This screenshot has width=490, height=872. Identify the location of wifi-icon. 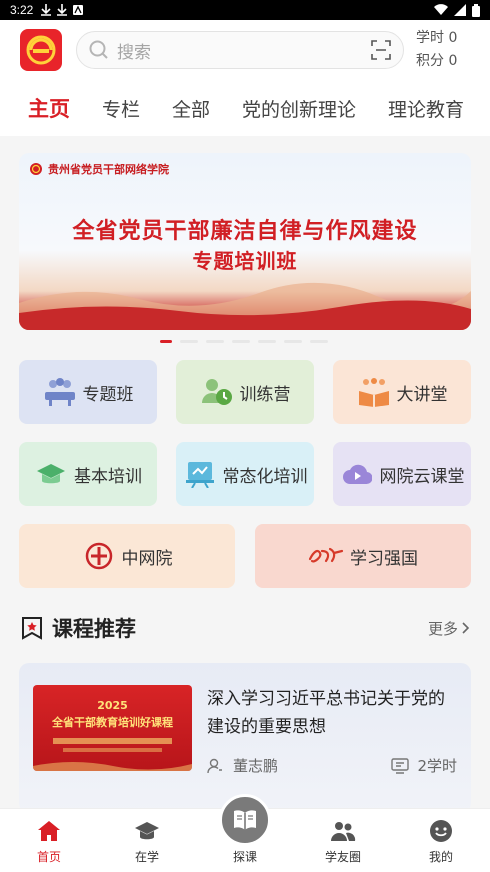
(441, 10).